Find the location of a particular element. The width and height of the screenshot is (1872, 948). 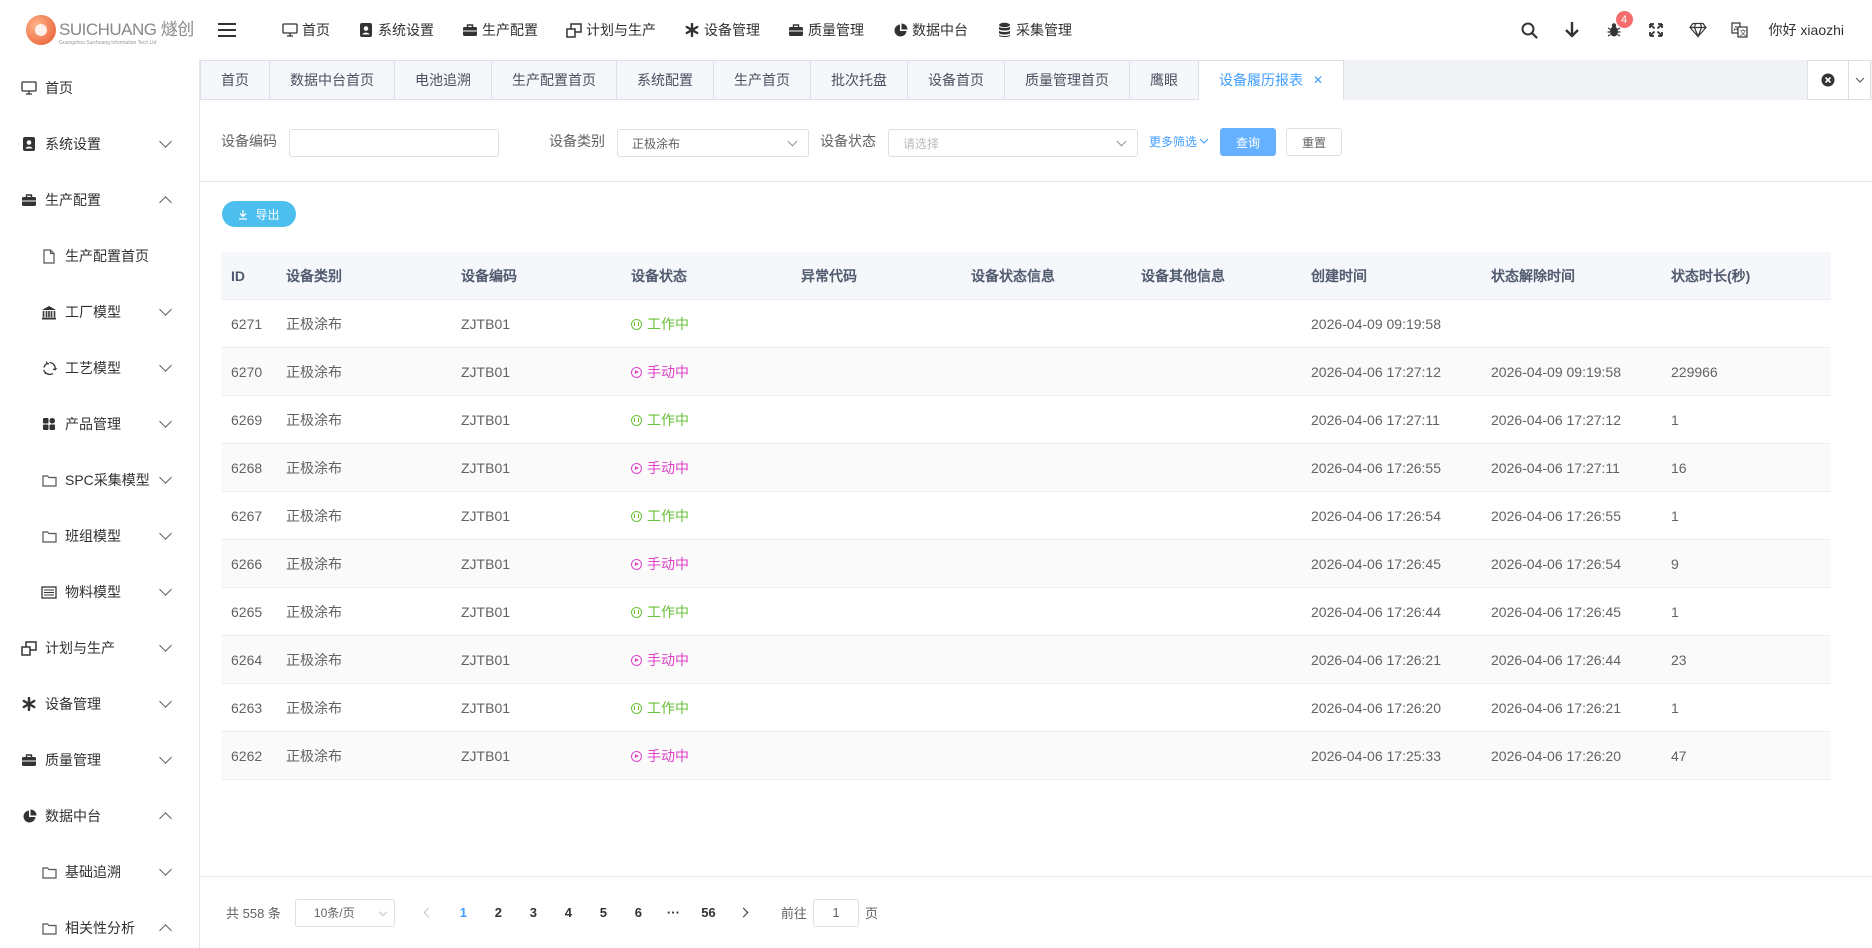

translate-icon: A文 is located at coordinates (1740, 30).